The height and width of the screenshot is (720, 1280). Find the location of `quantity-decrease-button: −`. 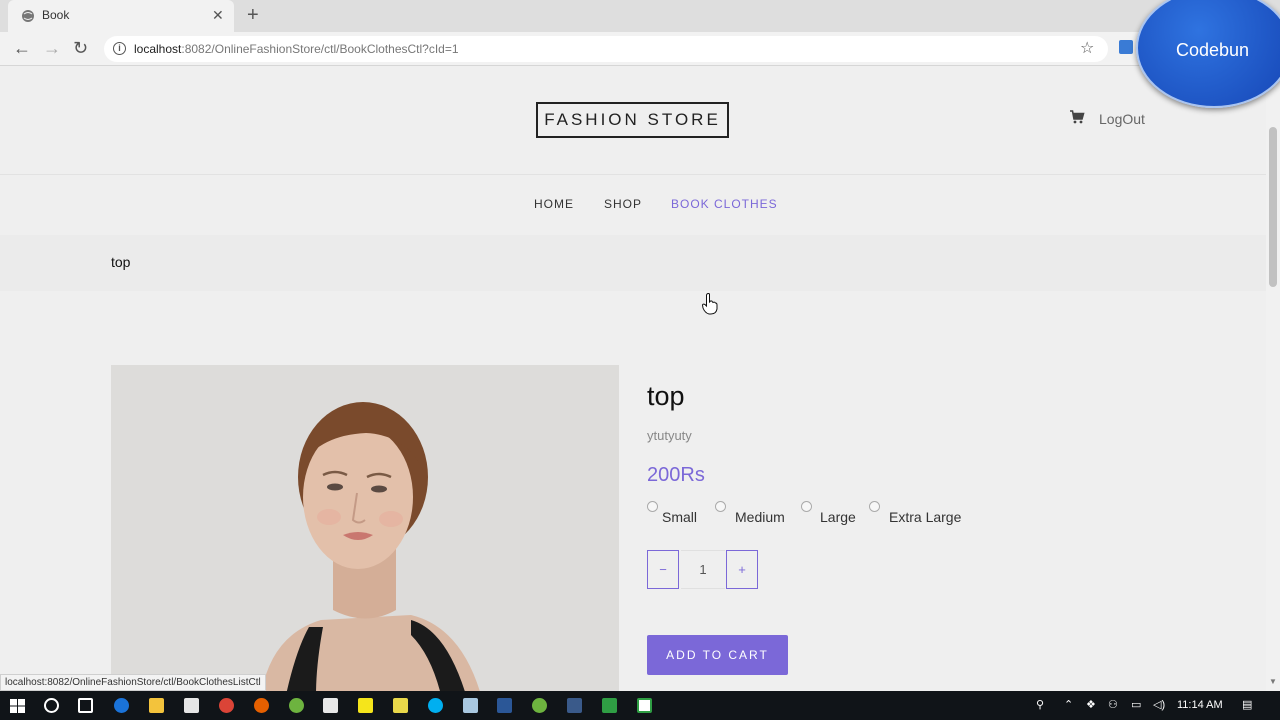

quantity-decrease-button: − is located at coordinates (663, 569).